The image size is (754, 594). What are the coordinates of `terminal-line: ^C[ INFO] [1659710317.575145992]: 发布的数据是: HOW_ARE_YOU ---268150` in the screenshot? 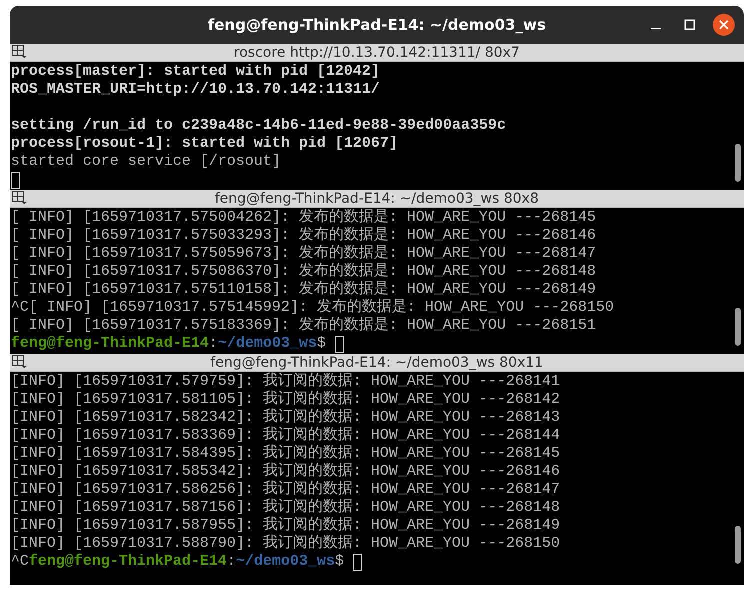 It's located at (312, 308).